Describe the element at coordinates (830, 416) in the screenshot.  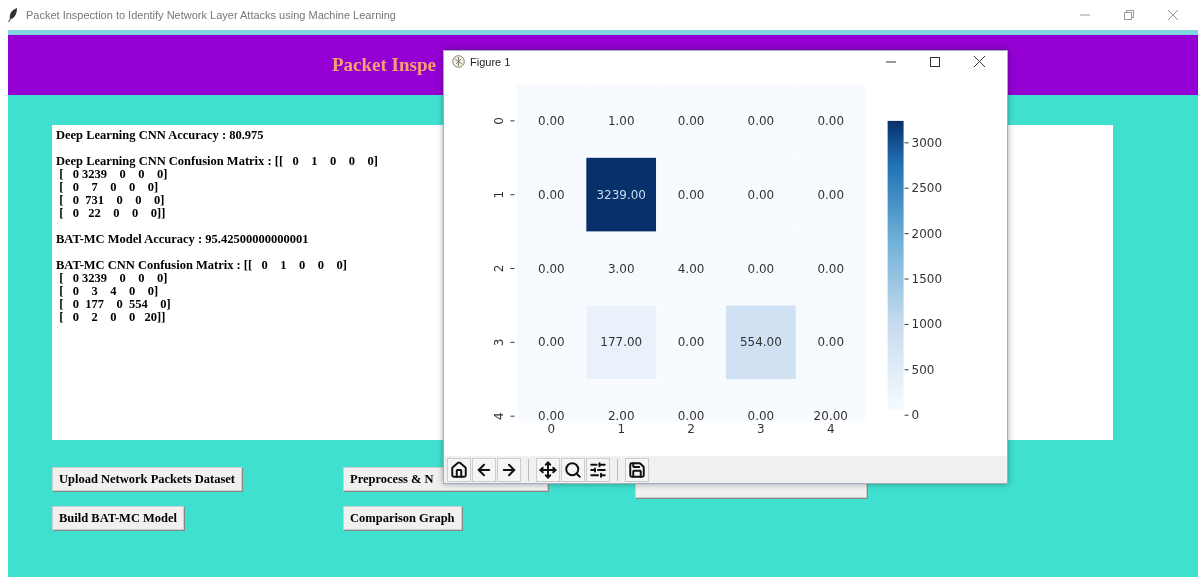
I see `cell-value: 20.00` at that location.